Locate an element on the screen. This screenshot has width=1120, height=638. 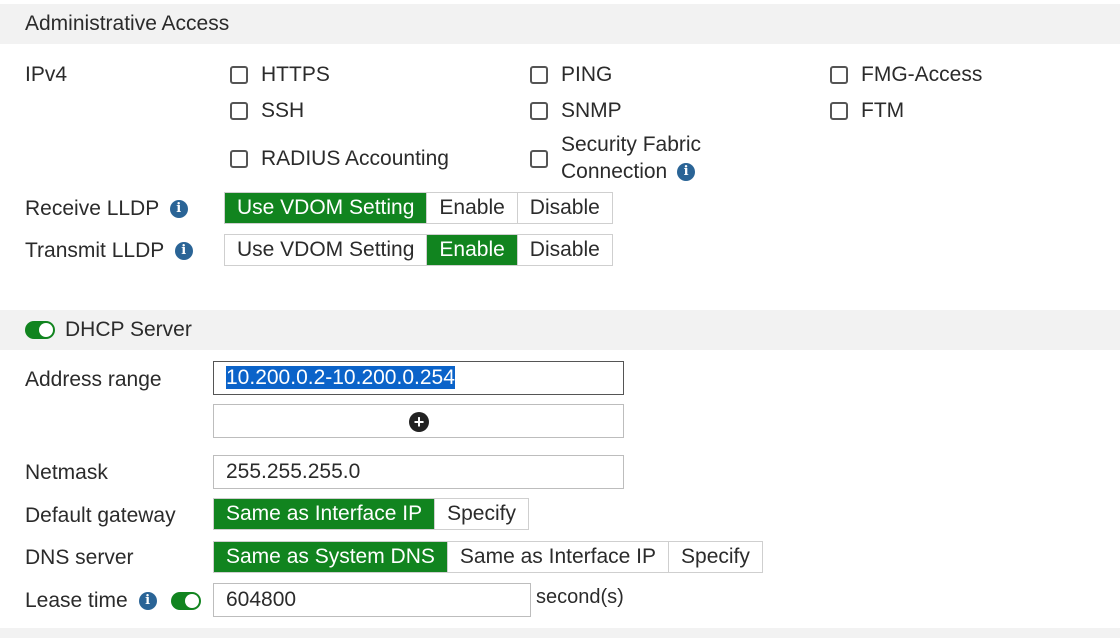
lease-time-label-wrap: Lease time i is located at coordinates (91, 601).